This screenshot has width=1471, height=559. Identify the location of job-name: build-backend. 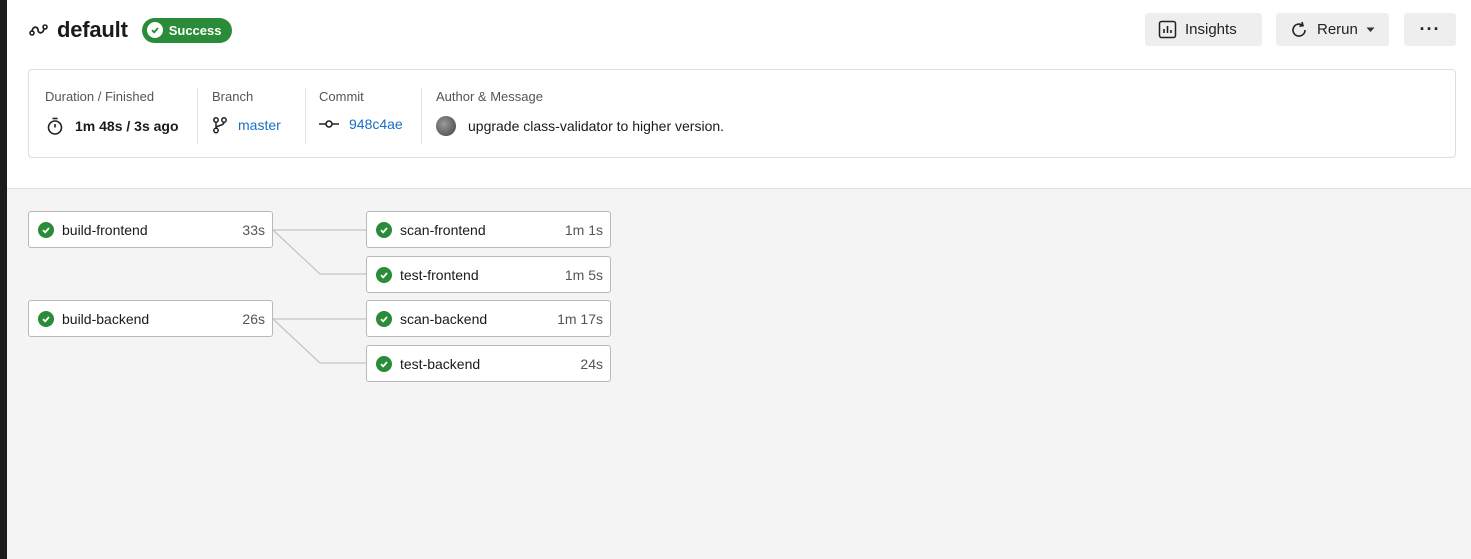
(106, 318).